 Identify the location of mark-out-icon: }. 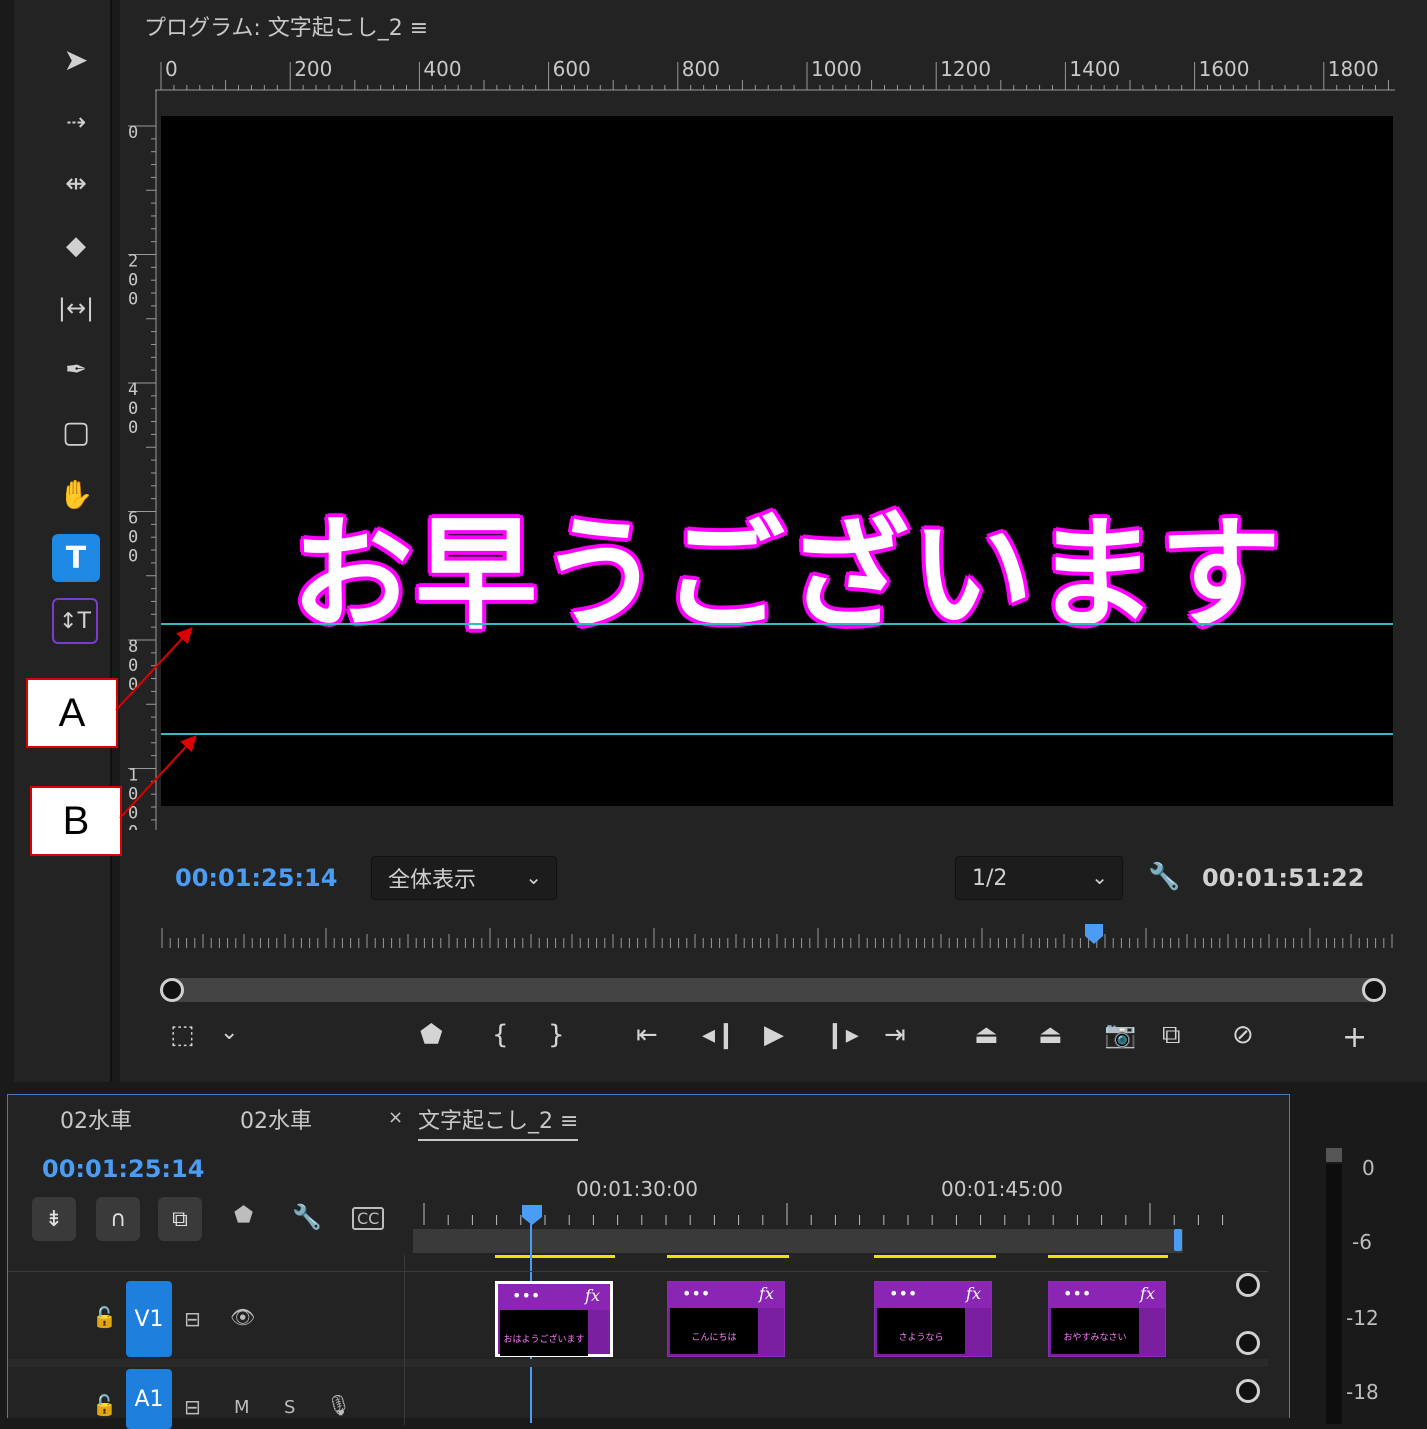
(556, 1035).